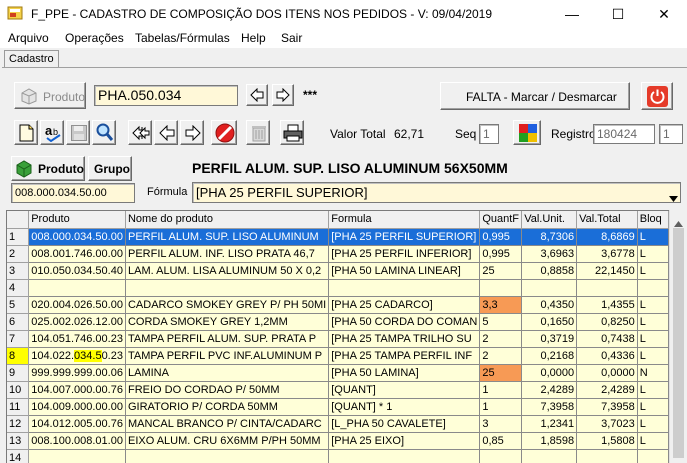  Describe the element at coordinates (404, 220) in the screenshot. I see `col-header-formula: Formula` at that location.